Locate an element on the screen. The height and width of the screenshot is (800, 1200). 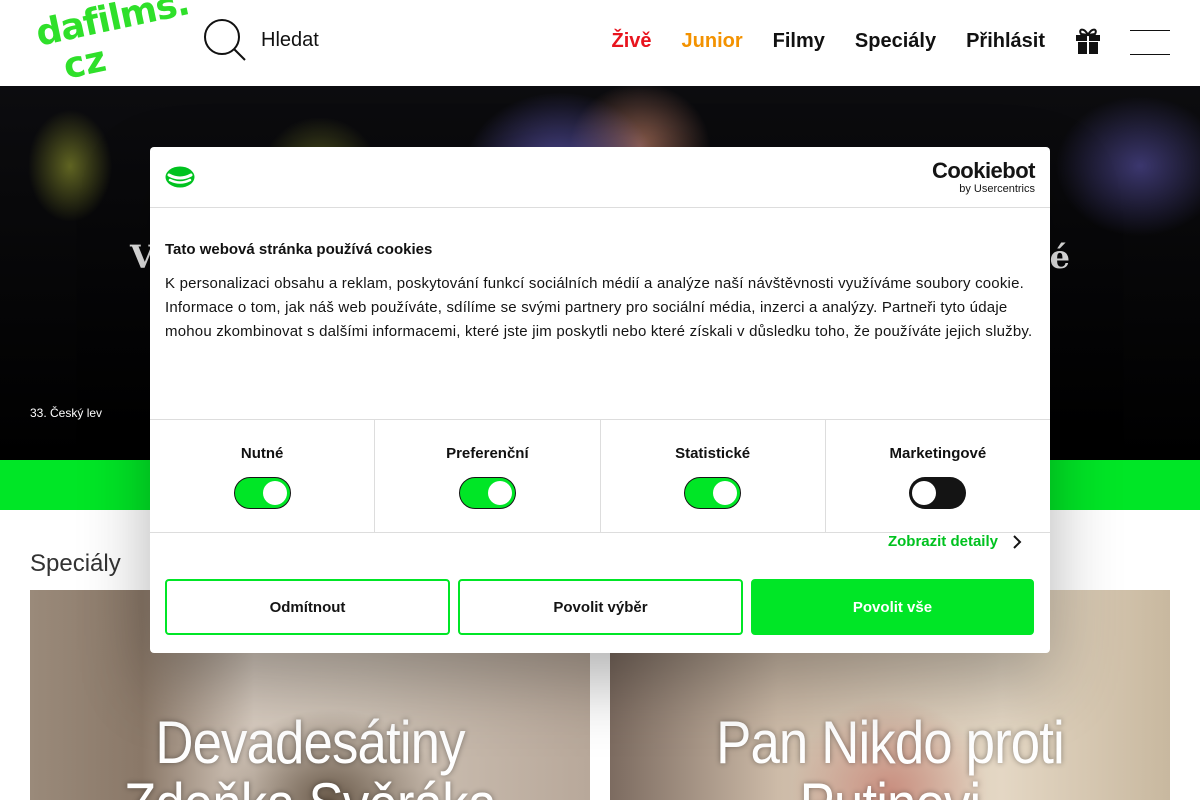
toggle-label: Nutné is located at coordinates (262, 453).